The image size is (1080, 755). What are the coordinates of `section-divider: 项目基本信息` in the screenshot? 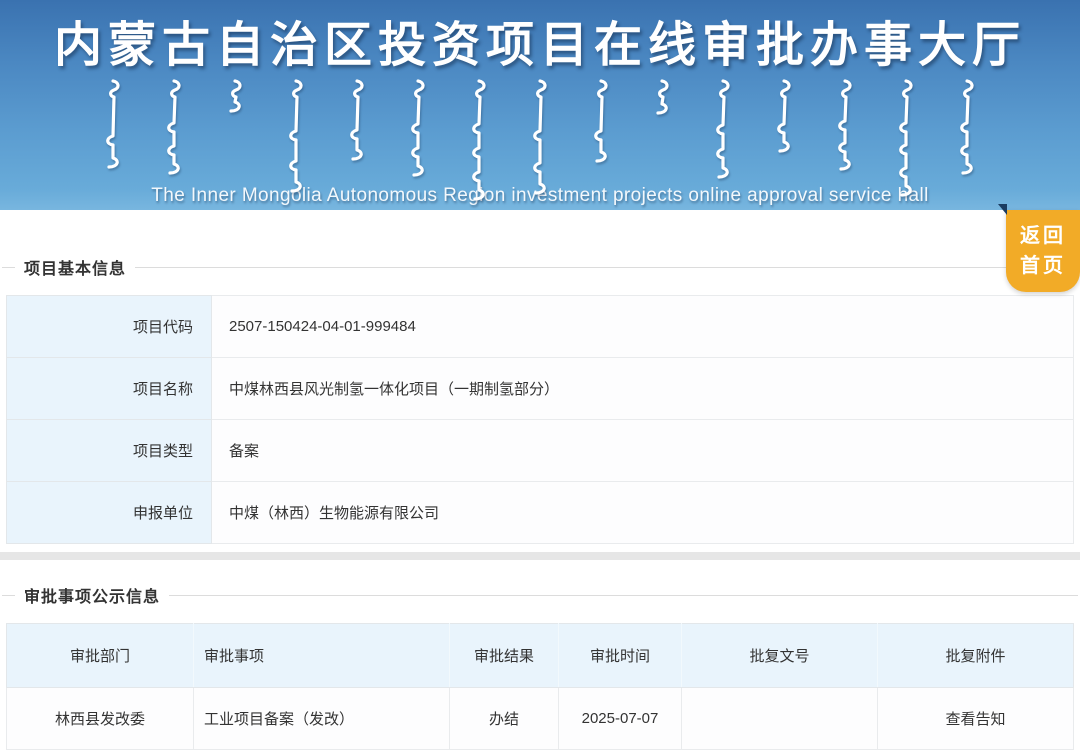 It's located at (540, 267).